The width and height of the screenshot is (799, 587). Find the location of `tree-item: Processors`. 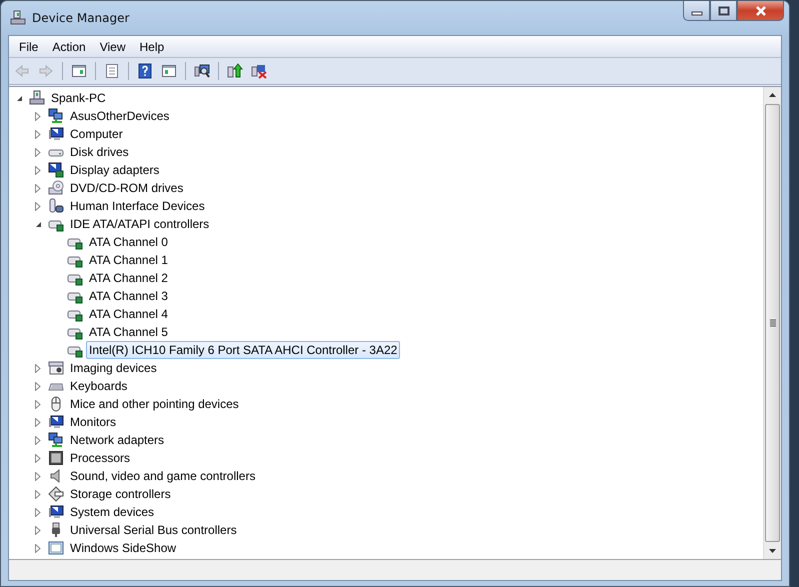

tree-item: Processors is located at coordinates (100, 458).